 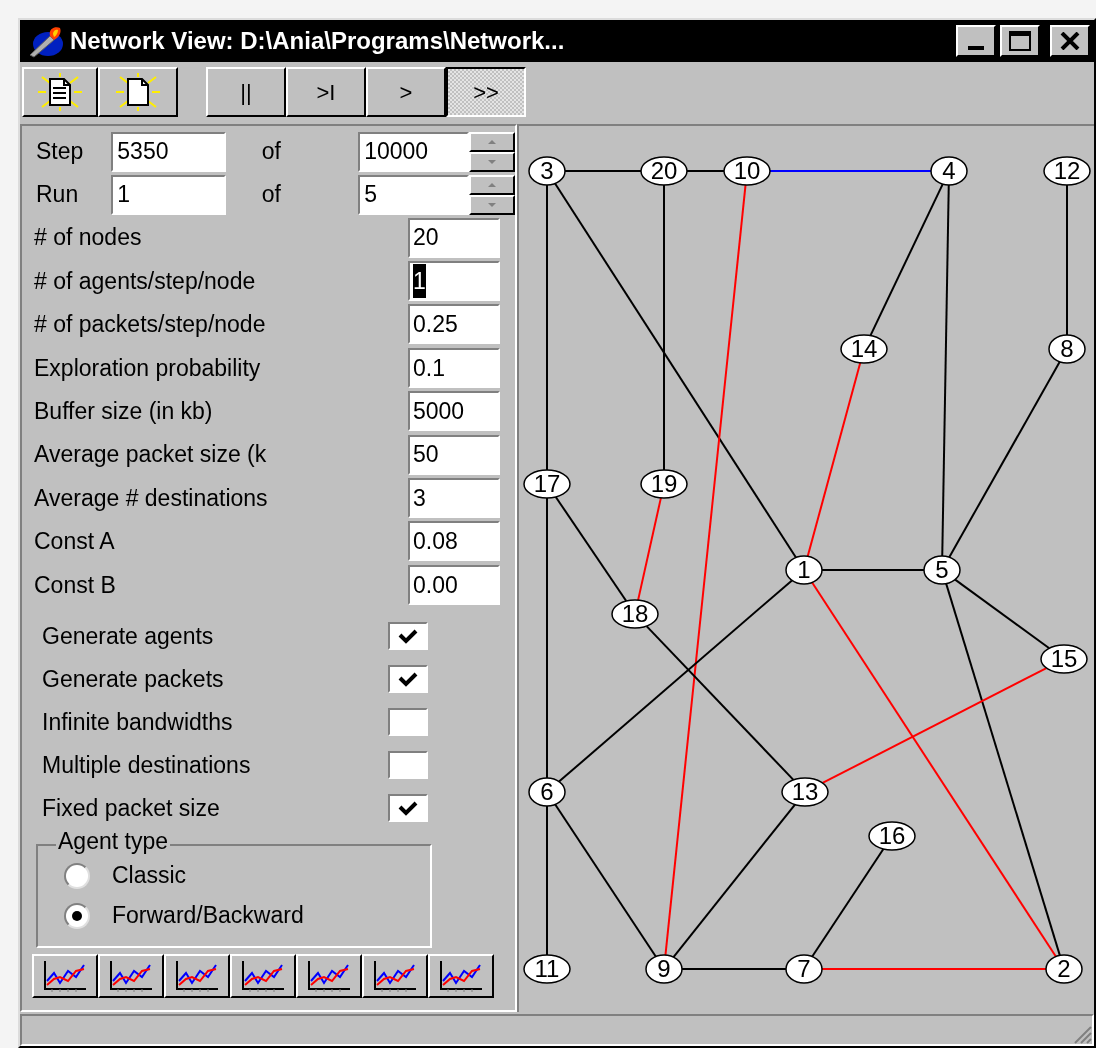 What do you see at coordinates (146, 765) in the screenshot?
I see `checkbox-label: Multiple destinations` at bounding box center [146, 765].